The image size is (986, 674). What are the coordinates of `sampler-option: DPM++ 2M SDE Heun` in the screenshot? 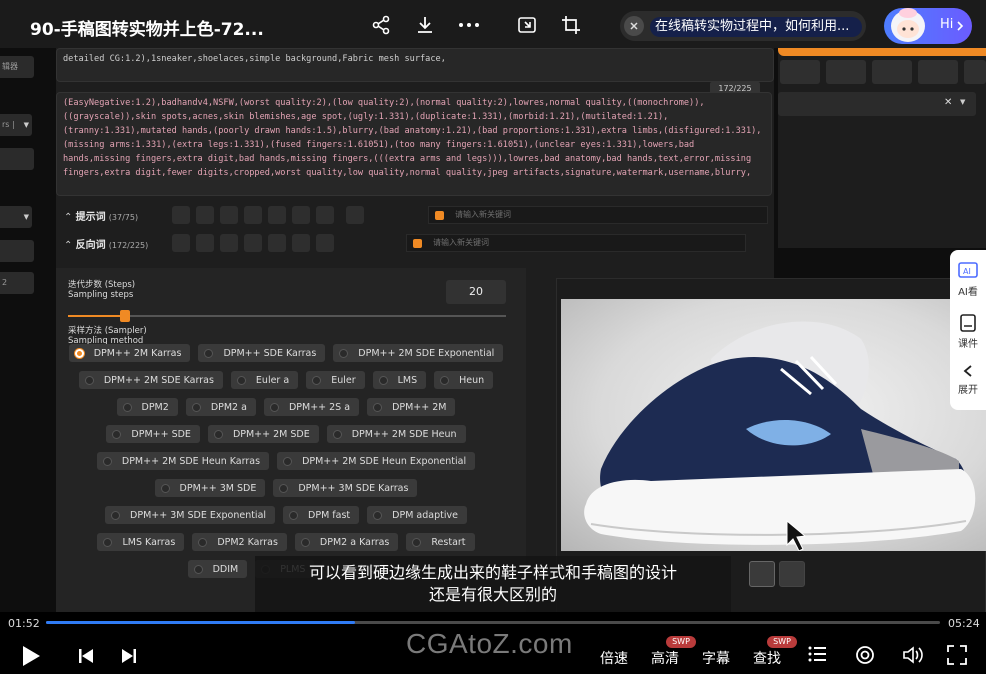 It's located at (396, 434).